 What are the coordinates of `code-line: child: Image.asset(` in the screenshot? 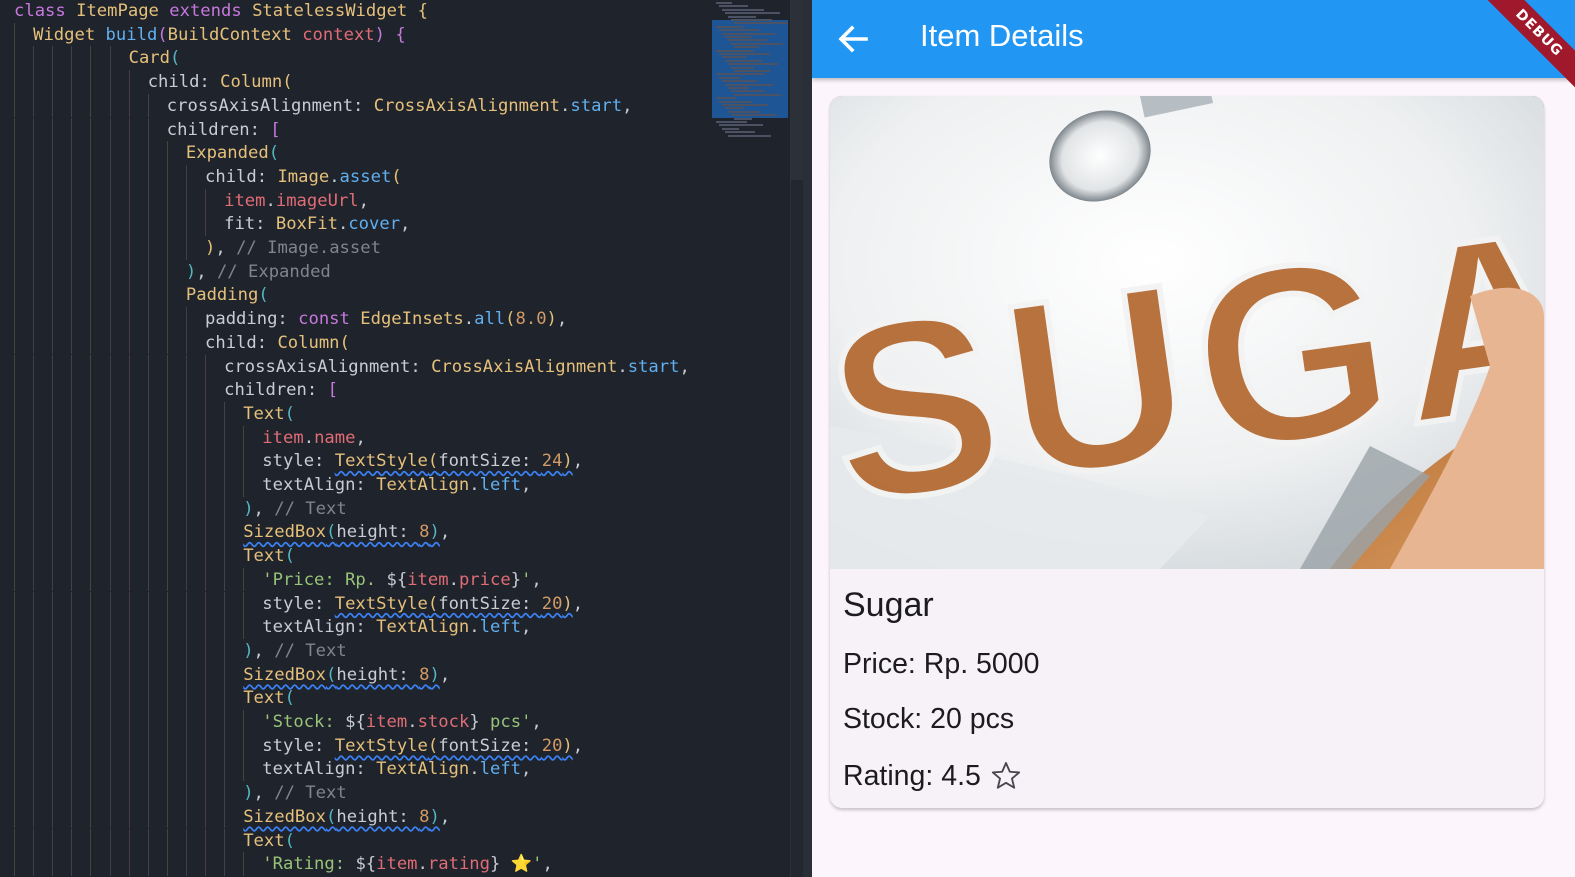 It's located at (303, 177).